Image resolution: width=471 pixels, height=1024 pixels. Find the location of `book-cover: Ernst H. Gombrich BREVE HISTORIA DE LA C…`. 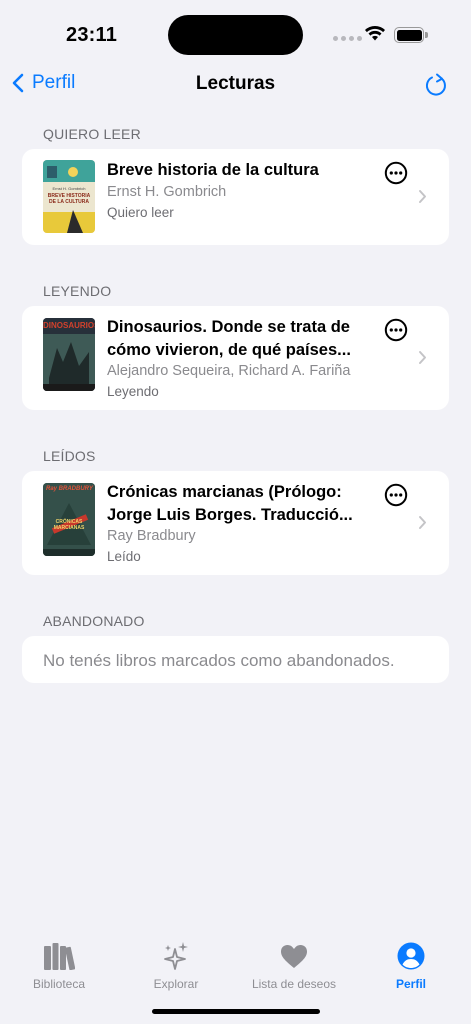

book-cover: Ernst H. Gombrich BREVE HISTORIA DE LA C… is located at coordinates (69, 196).